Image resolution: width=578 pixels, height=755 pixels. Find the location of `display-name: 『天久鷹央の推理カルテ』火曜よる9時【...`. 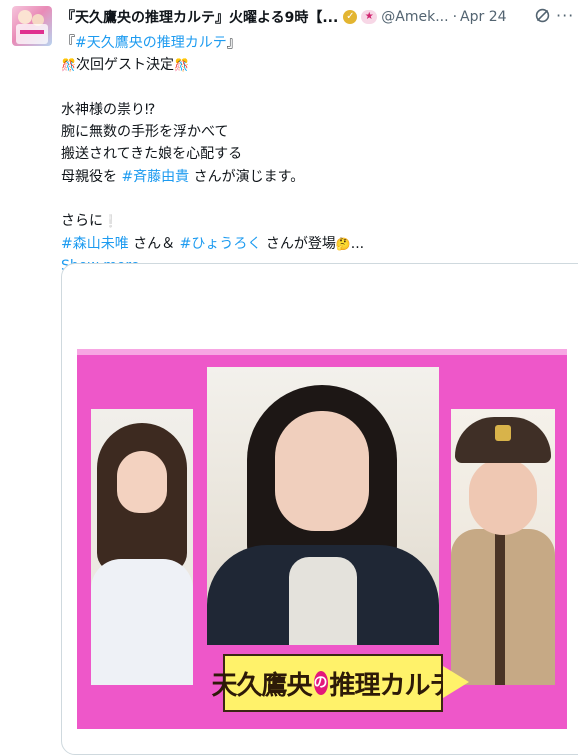

display-name: 『天久鷹央の推理カルテ』火曜よる9時【... is located at coordinates (199, 17).